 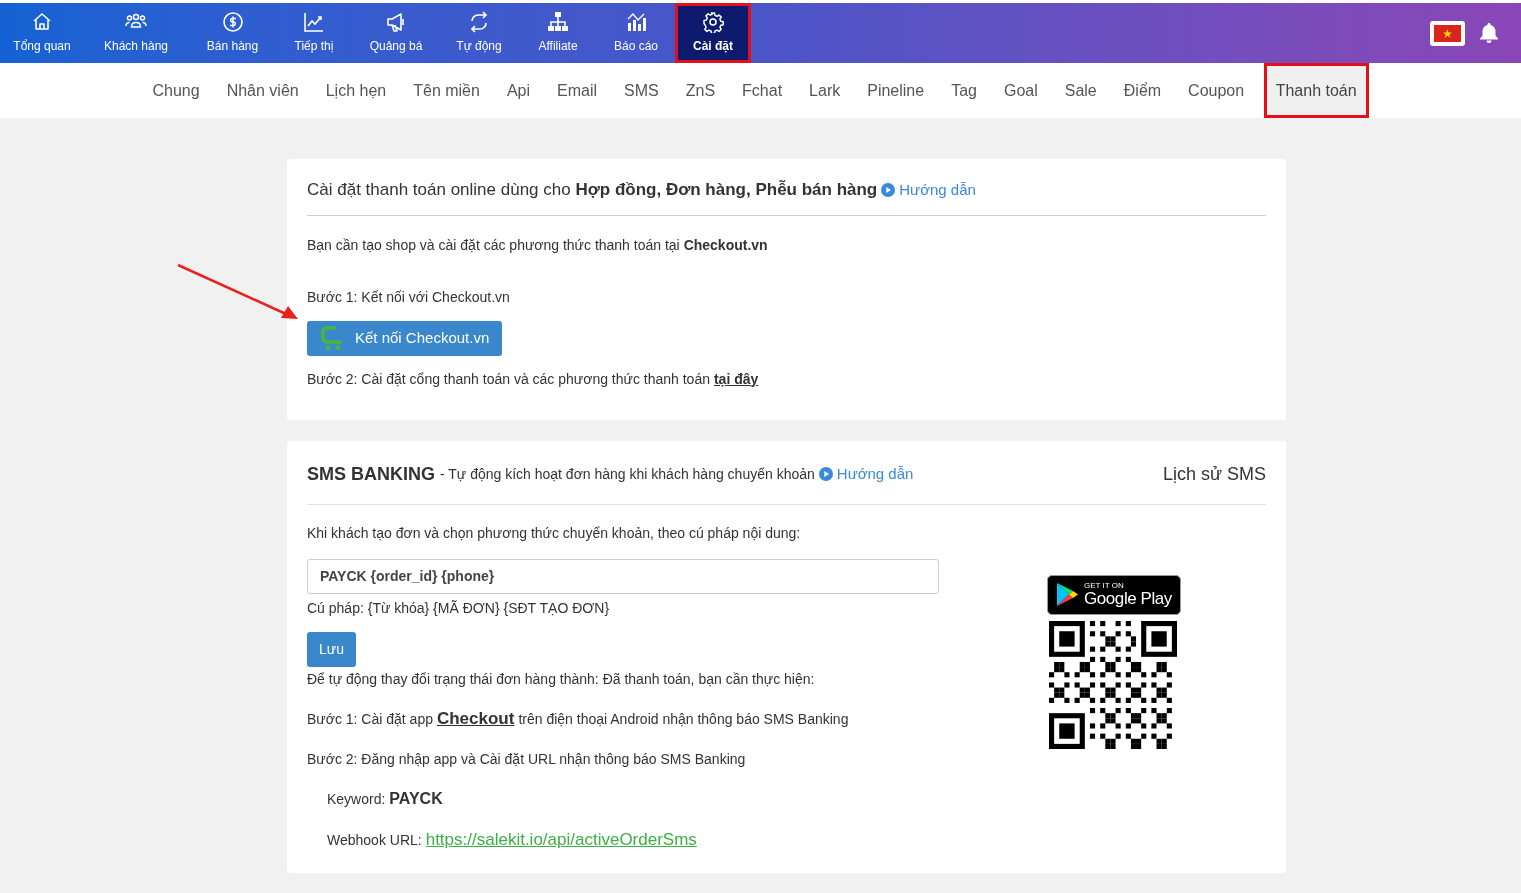 What do you see at coordinates (895, 90) in the screenshot?
I see `settings-tab: Pineline` at bounding box center [895, 90].